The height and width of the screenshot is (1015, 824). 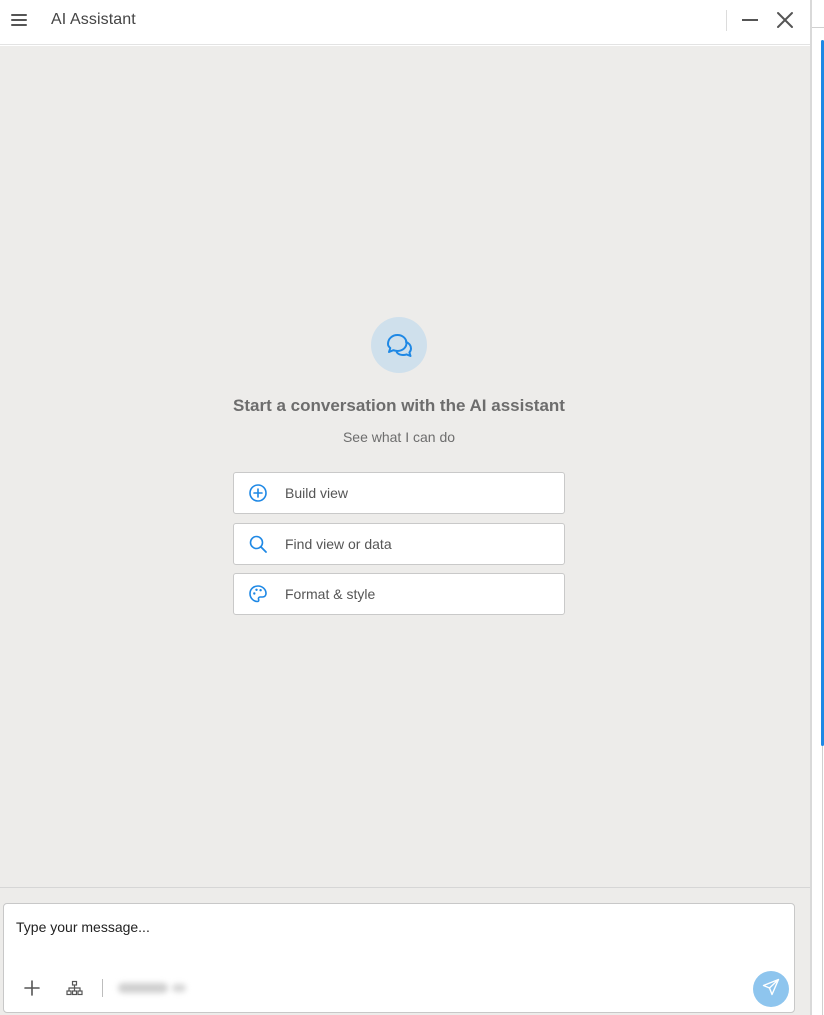 I want to click on format-and-style-button: Format & style, so click(x=399, y=594).